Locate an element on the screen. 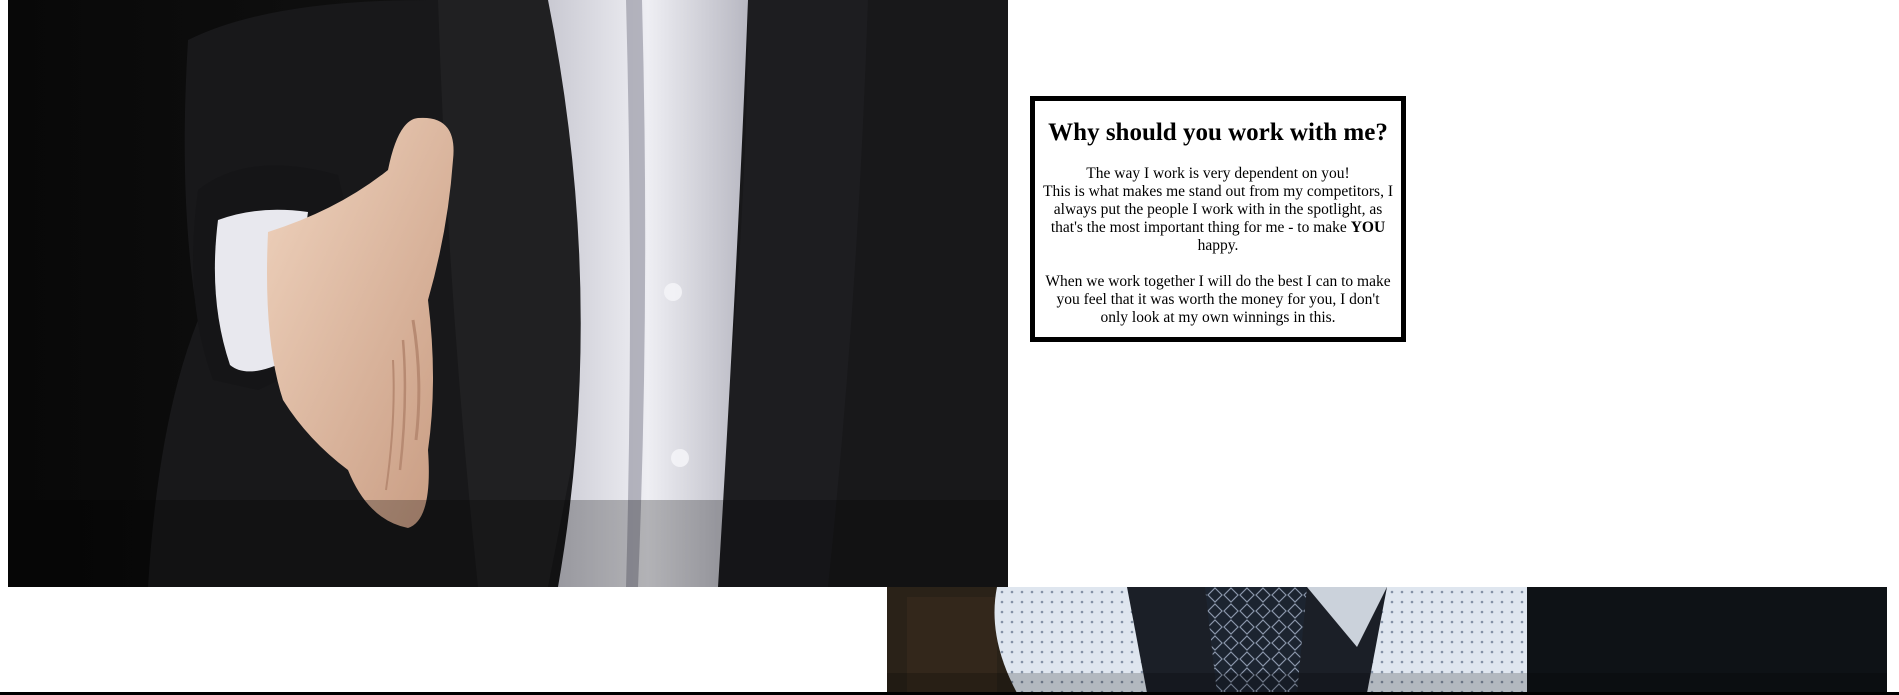 The height and width of the screenshot is (695, 1899). info-box-intro-line: The way I work is very dependent on you! is located at coordinates (1218, 173).